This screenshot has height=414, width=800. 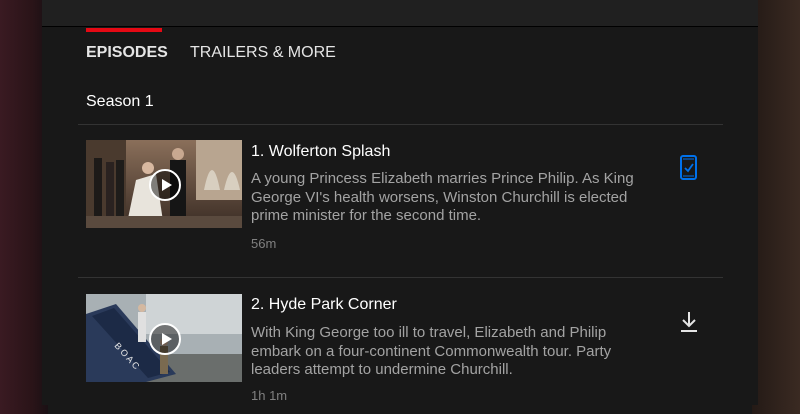 I want to click on episode-duration: 1h 1m, so click(x=269, y=395).